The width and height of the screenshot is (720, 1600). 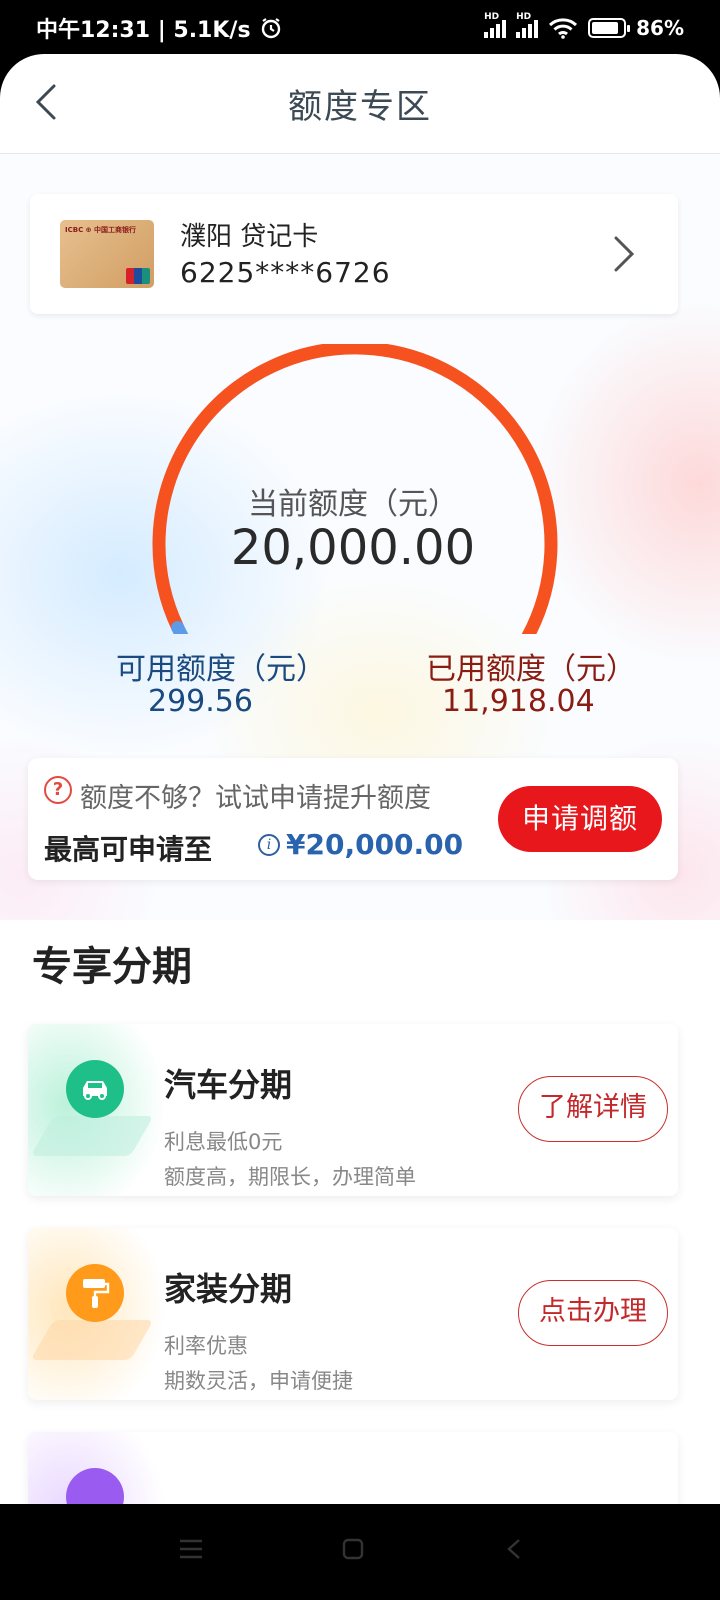 I want to click on product-title: 汽车分期, so click(x=228, y=1085).